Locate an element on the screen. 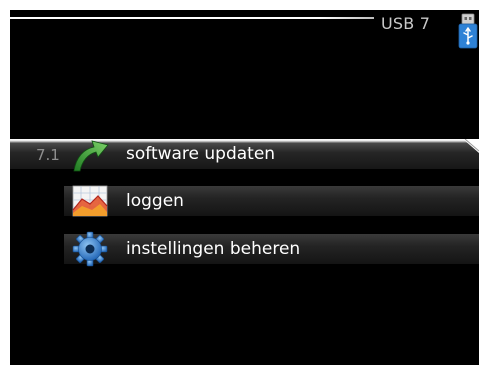 The width and height of the screenshot is (479, 365). page-corner-icon is located at coordinates (471, 146).